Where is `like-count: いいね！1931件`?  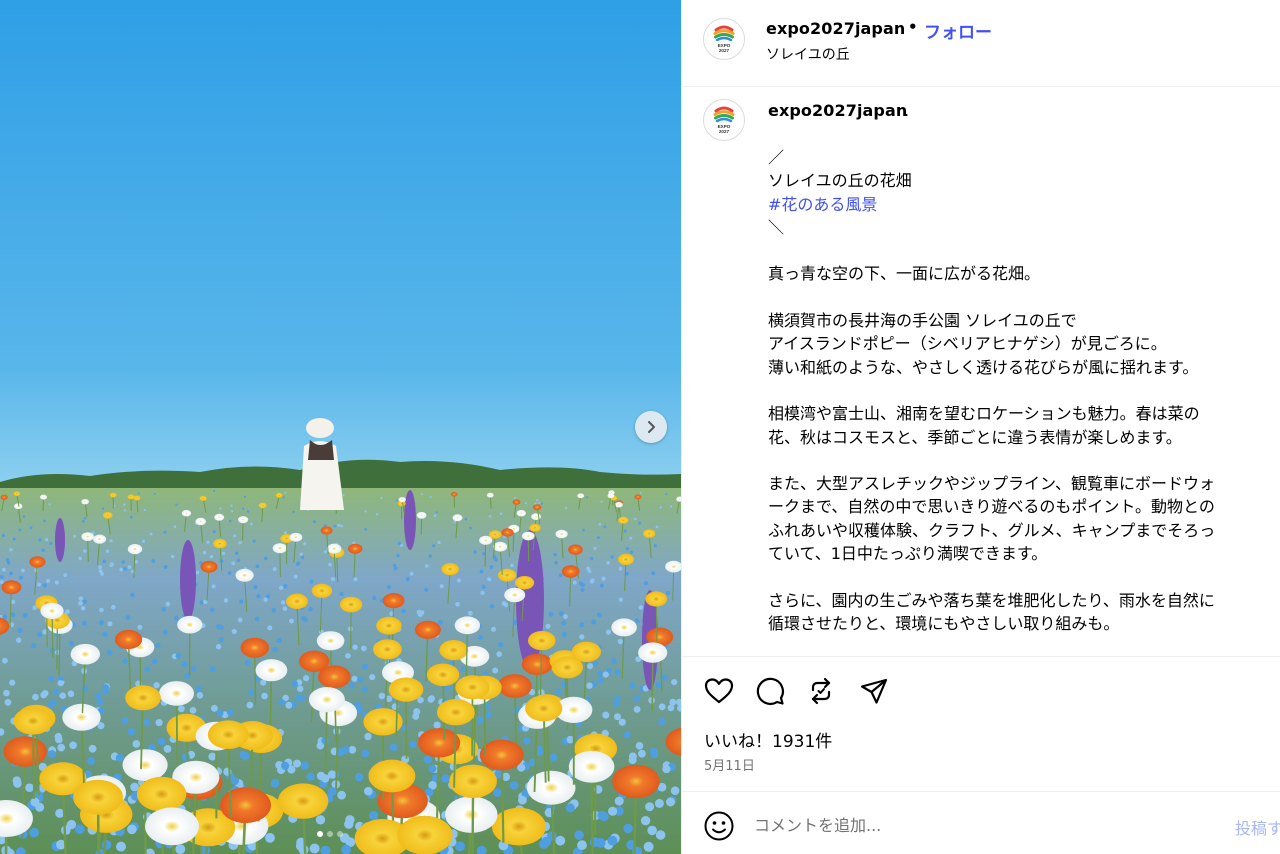
like-count: いいね！1931件 is located at coordinates (768, 739).